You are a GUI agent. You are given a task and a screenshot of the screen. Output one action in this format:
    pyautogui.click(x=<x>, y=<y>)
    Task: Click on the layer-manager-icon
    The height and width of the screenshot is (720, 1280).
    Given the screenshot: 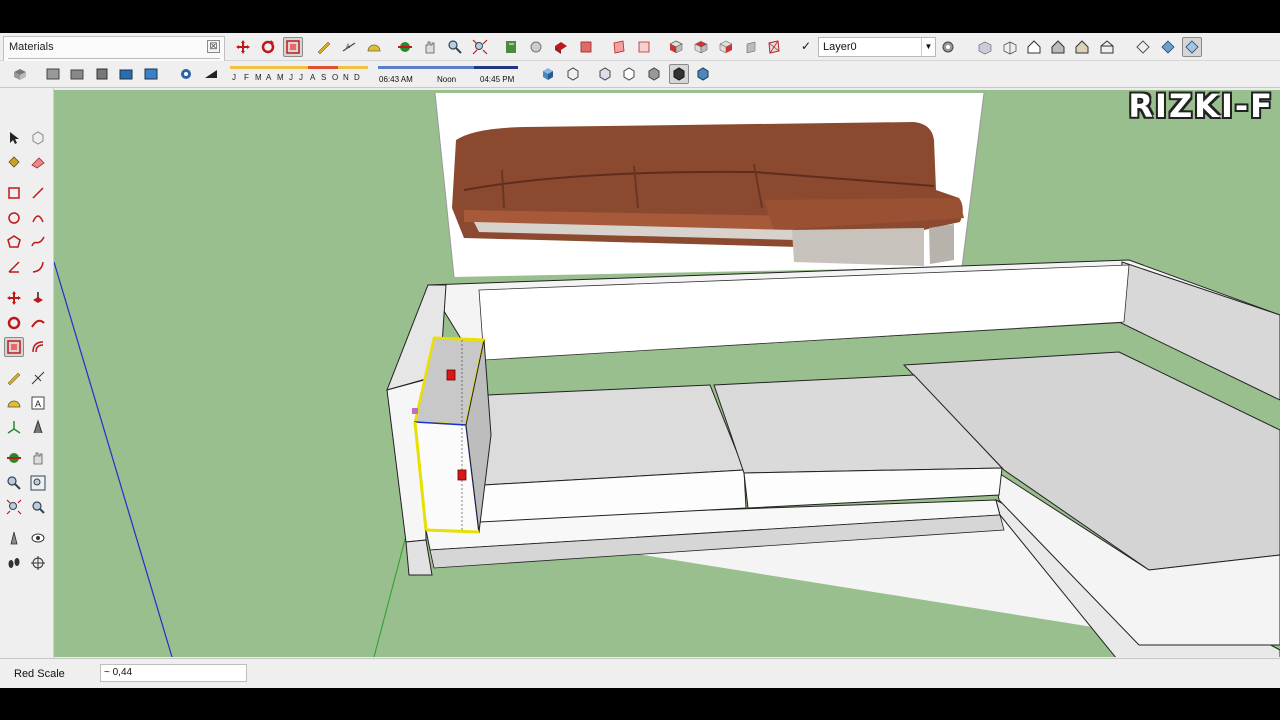 What is the action you would take?
    pyautogui.click(x=948, y=47)
    